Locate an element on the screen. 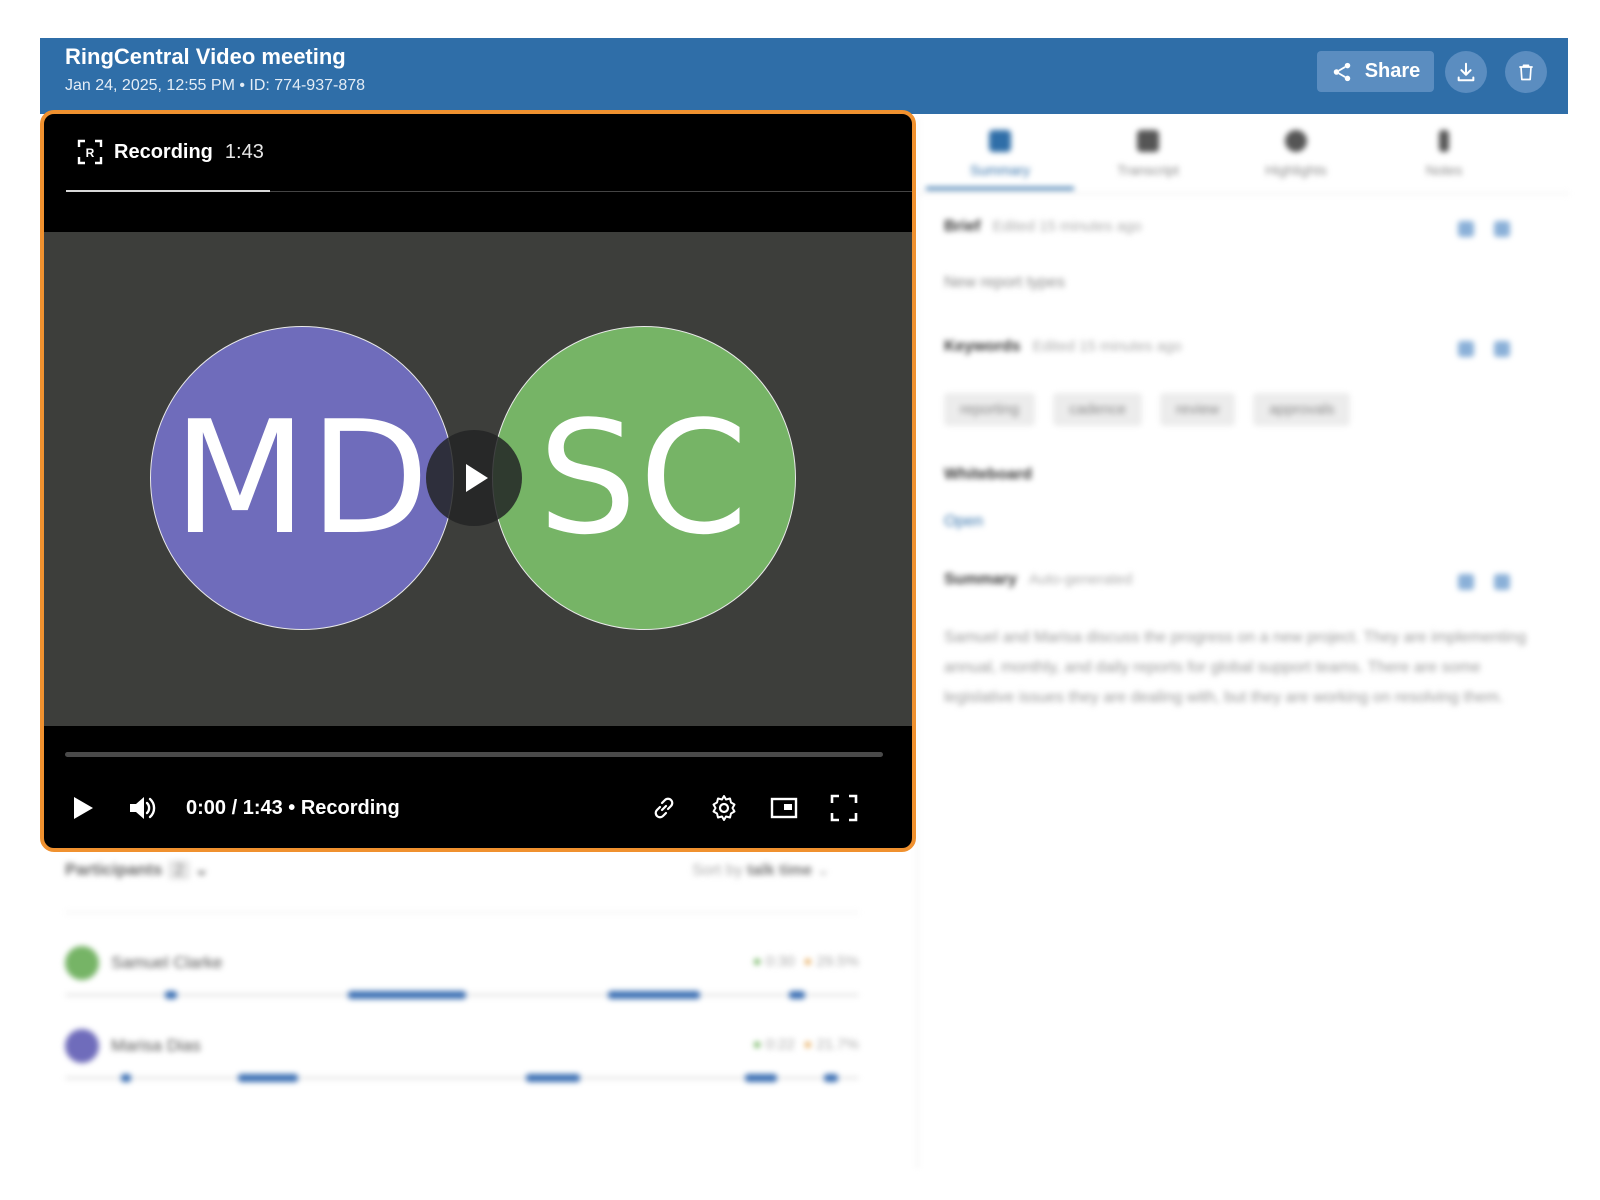 The width and height of the screenshot is (1600, 1200). tab-divider is located at coordinates (591, 191).